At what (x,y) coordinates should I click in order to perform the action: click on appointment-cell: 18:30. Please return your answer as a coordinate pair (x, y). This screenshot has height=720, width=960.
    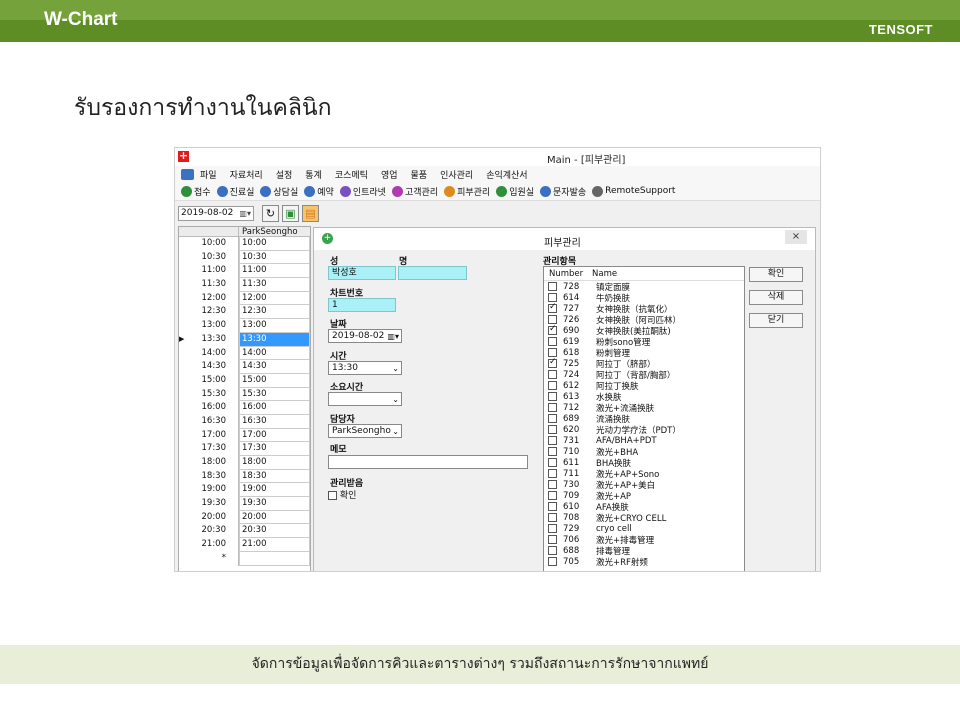
    Looking at the image, I should click on (274, 476).